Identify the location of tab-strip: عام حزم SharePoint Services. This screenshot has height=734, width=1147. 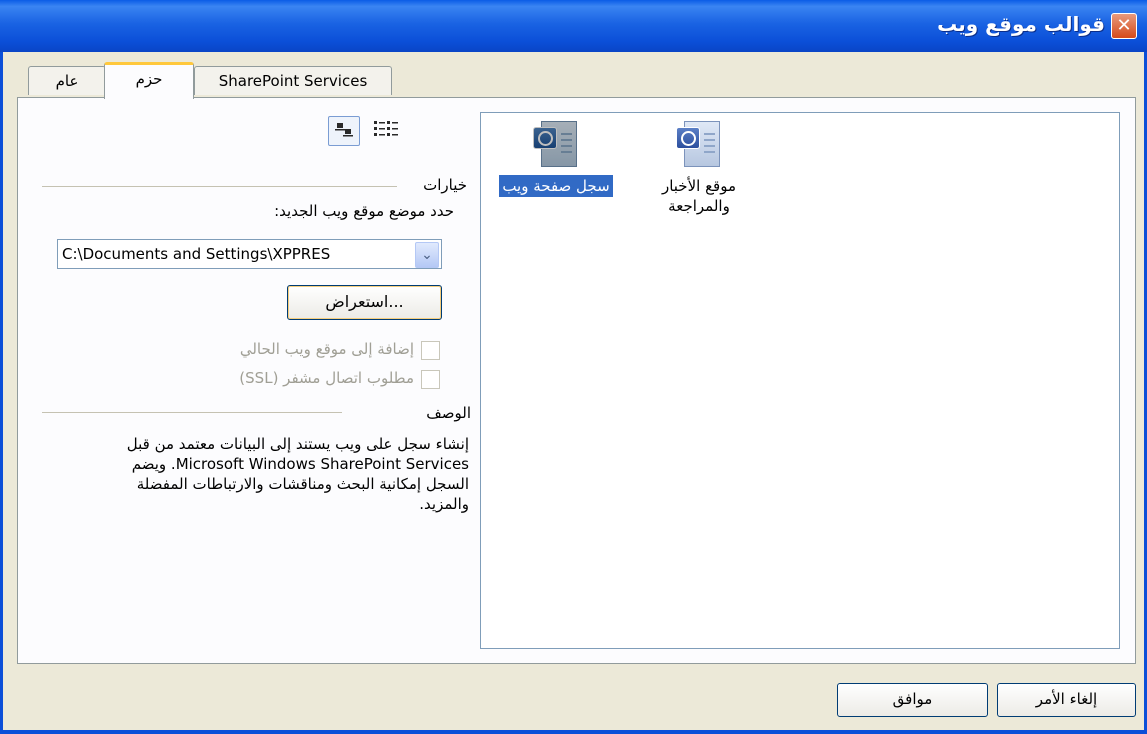
(573, 80).